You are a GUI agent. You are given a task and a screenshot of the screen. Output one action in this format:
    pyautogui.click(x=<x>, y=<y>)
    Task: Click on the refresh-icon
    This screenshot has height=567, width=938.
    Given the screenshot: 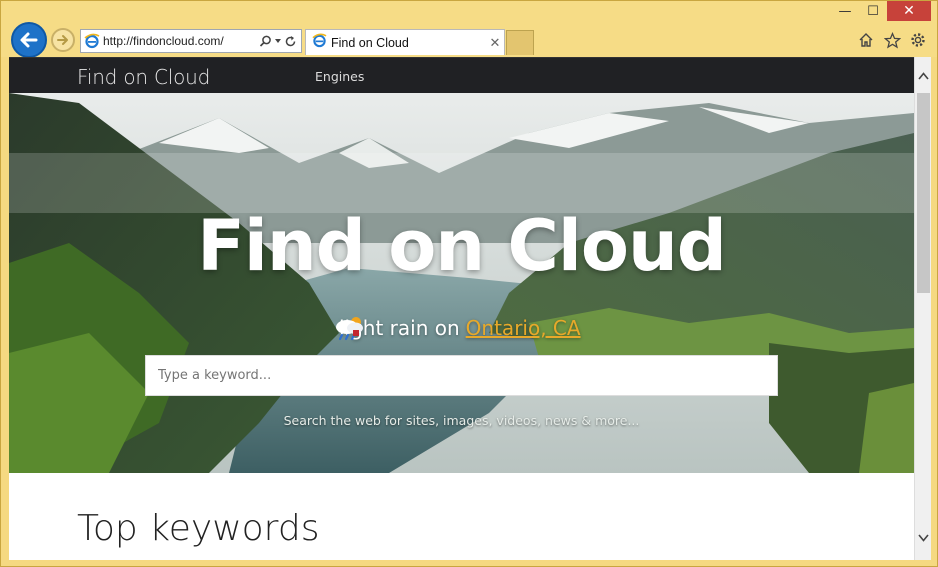 What is the action you would take?
    pyautogui.click(x=290, y=41)
    